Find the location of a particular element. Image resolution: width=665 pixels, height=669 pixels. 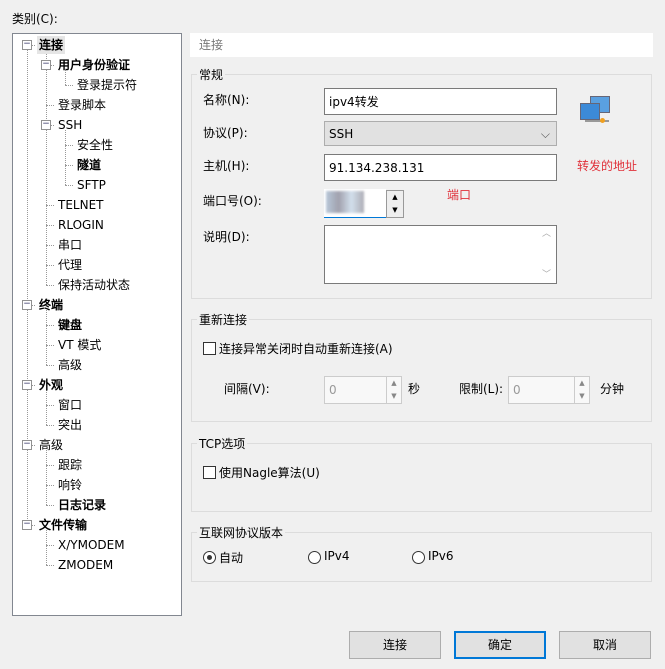

port-note: 端口 is located at coordinates (459, 195).